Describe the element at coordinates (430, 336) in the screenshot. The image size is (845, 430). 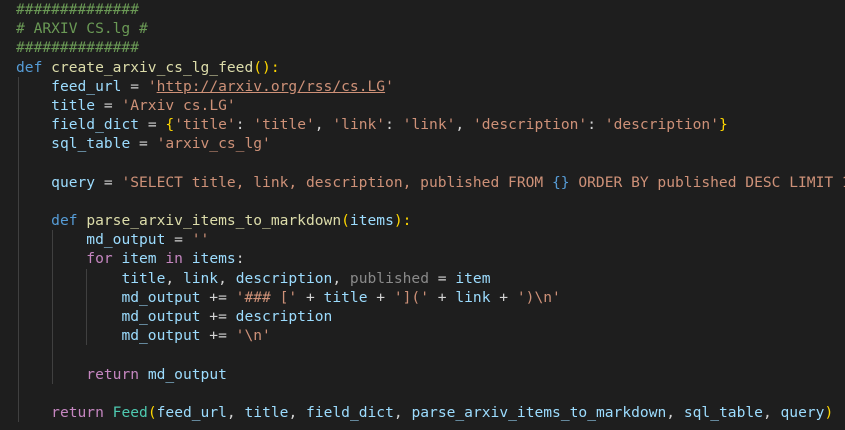
I see `code-line: md_output += '\n'` at that location.